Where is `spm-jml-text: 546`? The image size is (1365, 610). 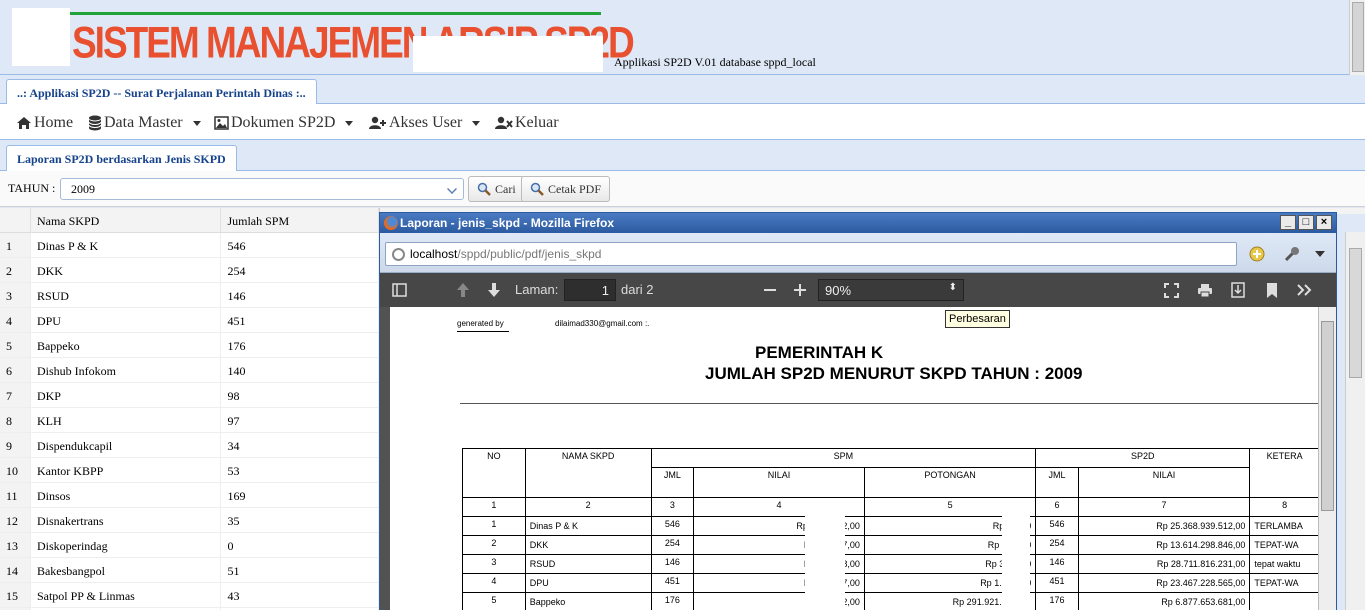 spm-jml-text: 546 is located at coordinates (672, 524).